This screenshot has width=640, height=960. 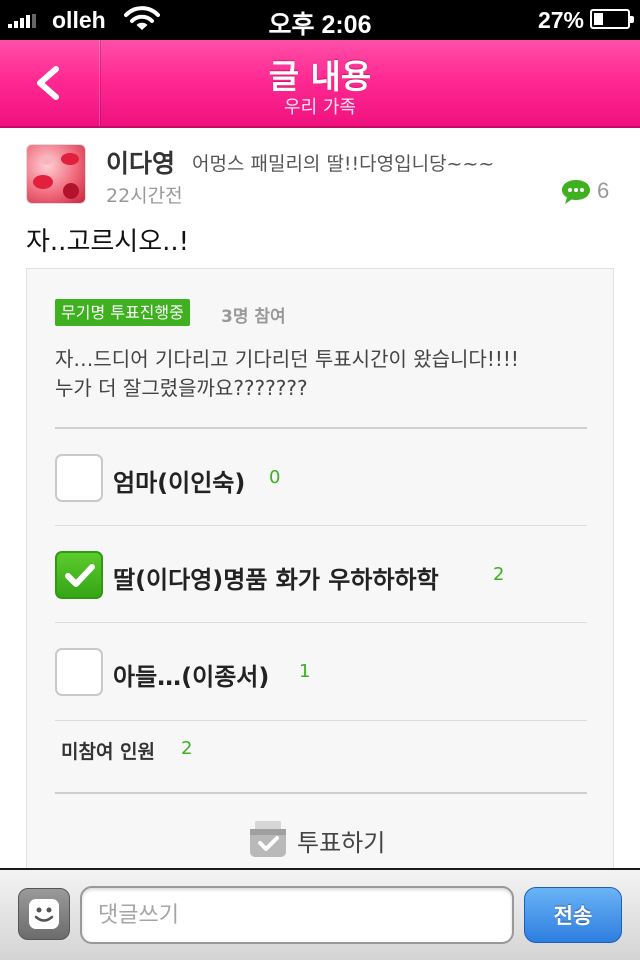 What do you see at coordinates (275, 477) in the screenshot?
I see `vote-option-count: 0` at bounding box center [275, 477].